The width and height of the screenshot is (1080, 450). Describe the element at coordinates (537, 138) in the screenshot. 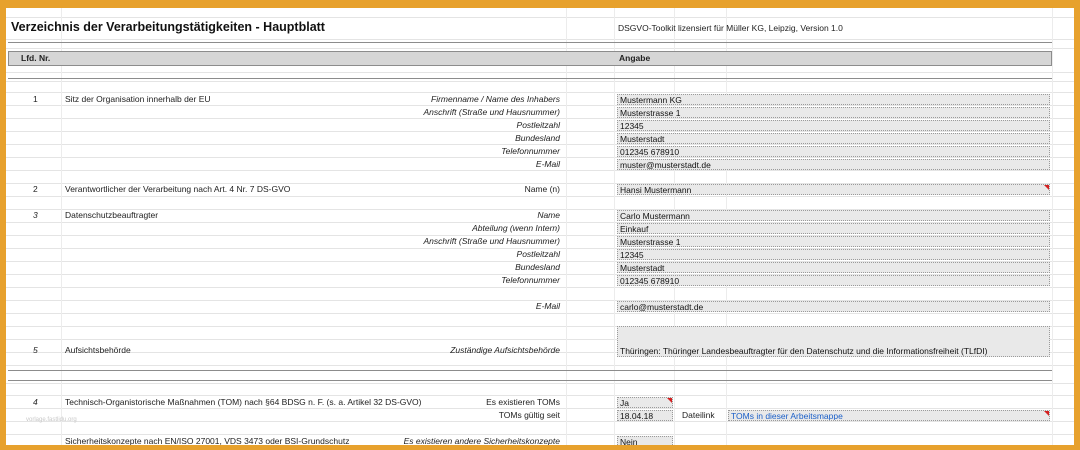

I see `field-label-bundesland: Bundesland` at that location.